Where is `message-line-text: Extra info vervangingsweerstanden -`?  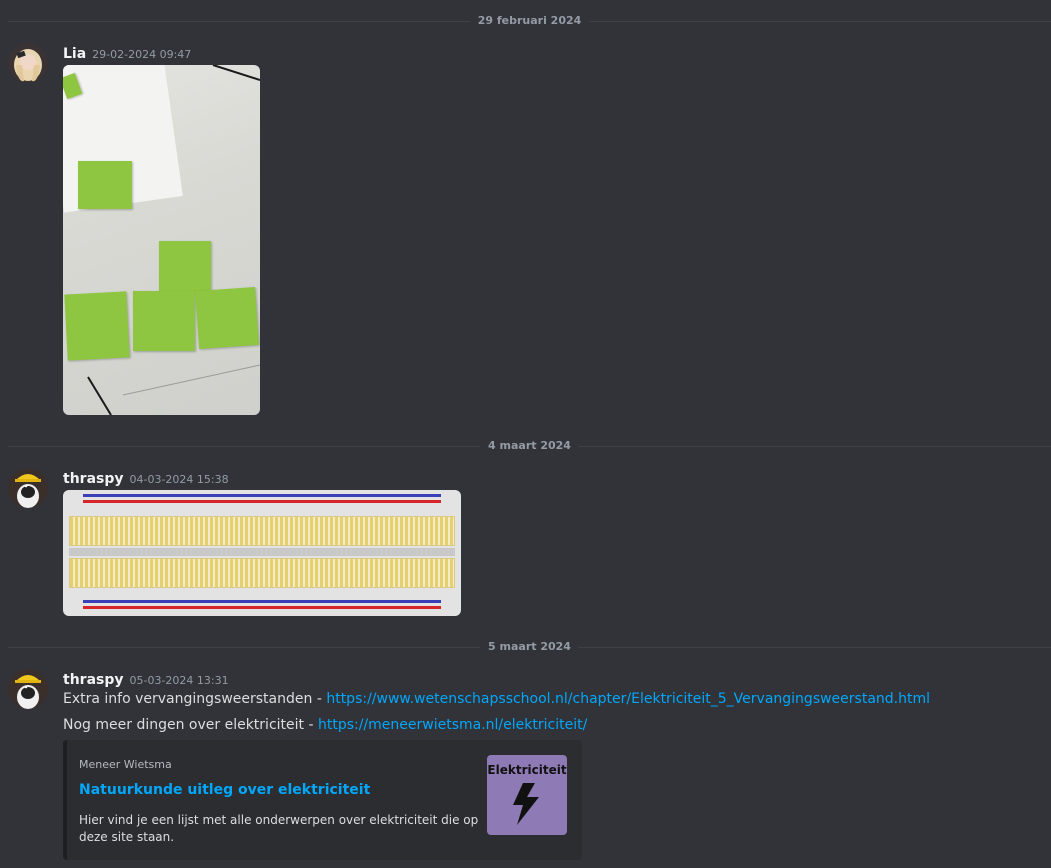 message-line-text: Extra info vervangingsweerstanden - is located at coordinates (195, 699).